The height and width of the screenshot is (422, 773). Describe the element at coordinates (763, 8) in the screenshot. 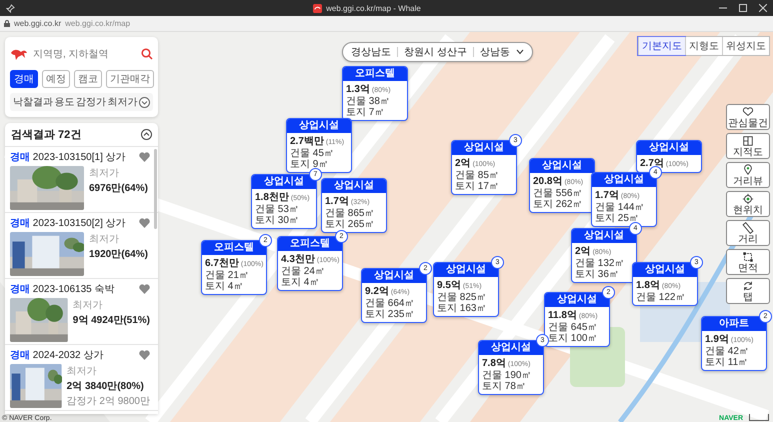

I see `close-icon` at that location.